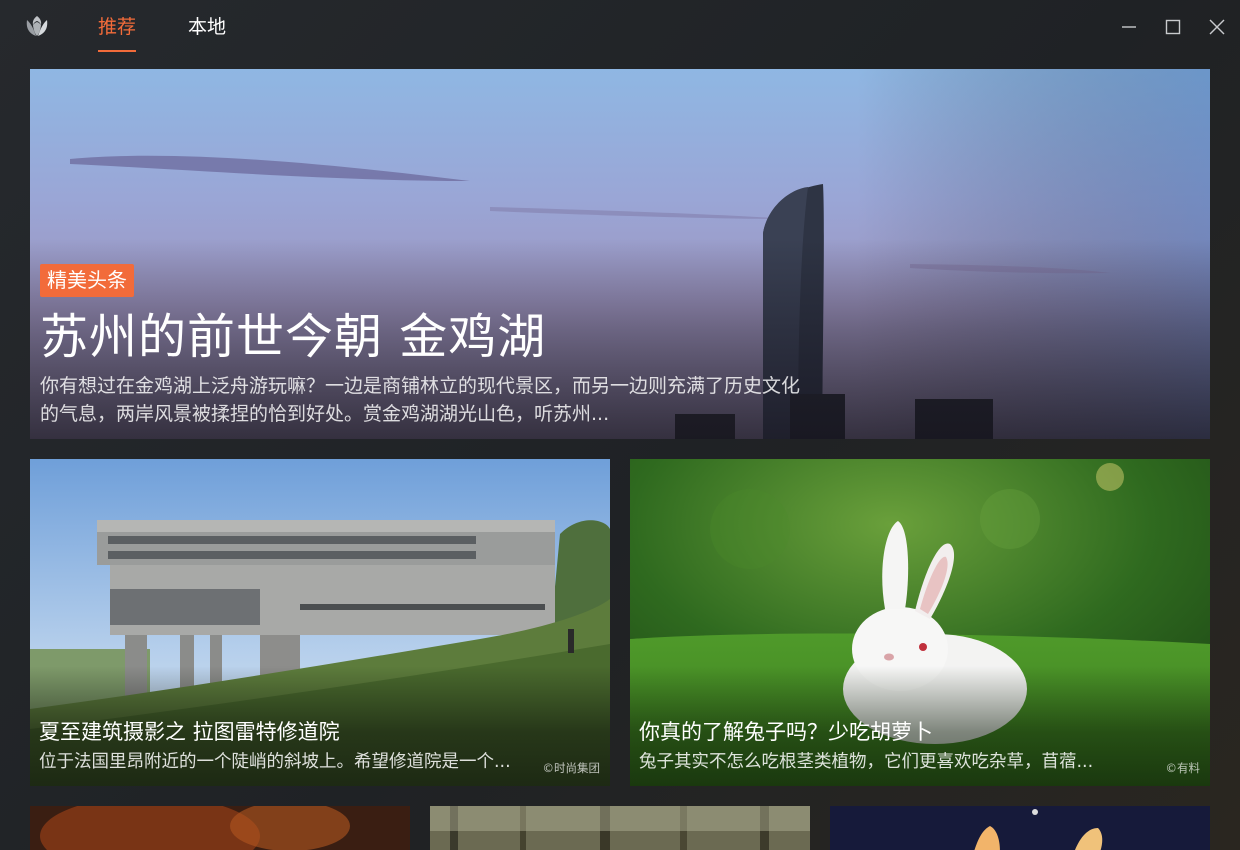  Describe the element at coordinates (1217, 27) in the screenshot. I see `close-icon` at that location.